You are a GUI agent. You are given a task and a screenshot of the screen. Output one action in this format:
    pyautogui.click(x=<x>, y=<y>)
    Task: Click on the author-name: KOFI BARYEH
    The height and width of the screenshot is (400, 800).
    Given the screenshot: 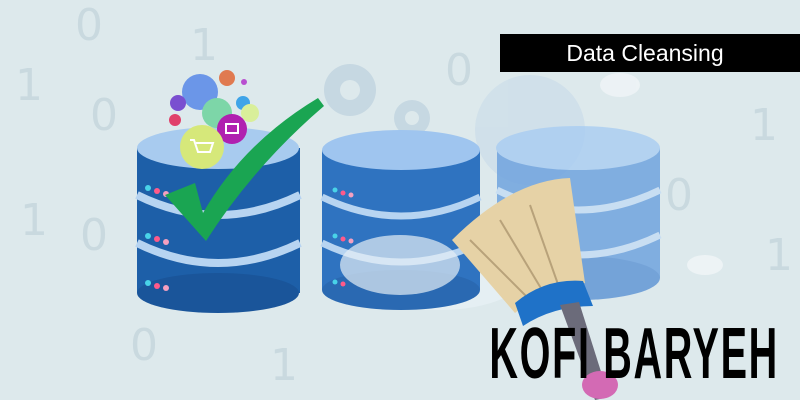 What is the action you would take?
    pyautogui.click(x=634, y=354)
    